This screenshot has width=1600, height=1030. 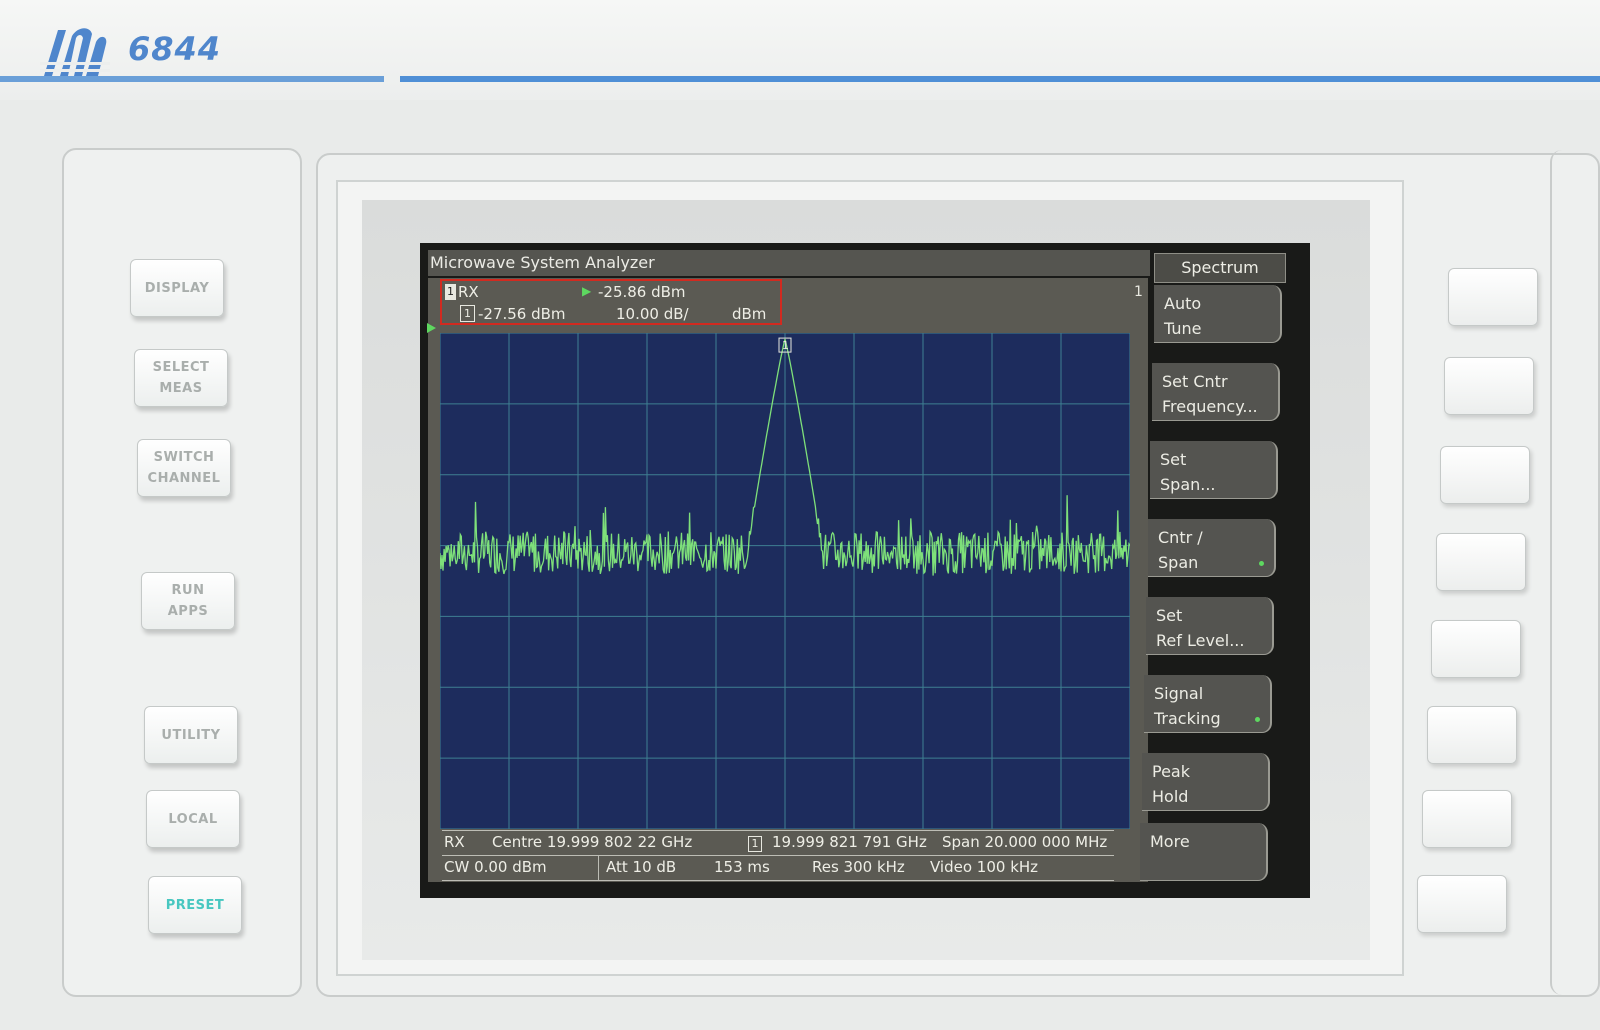 I want to click on utility-key-label: UTILITY, so click(x=191, y=735).